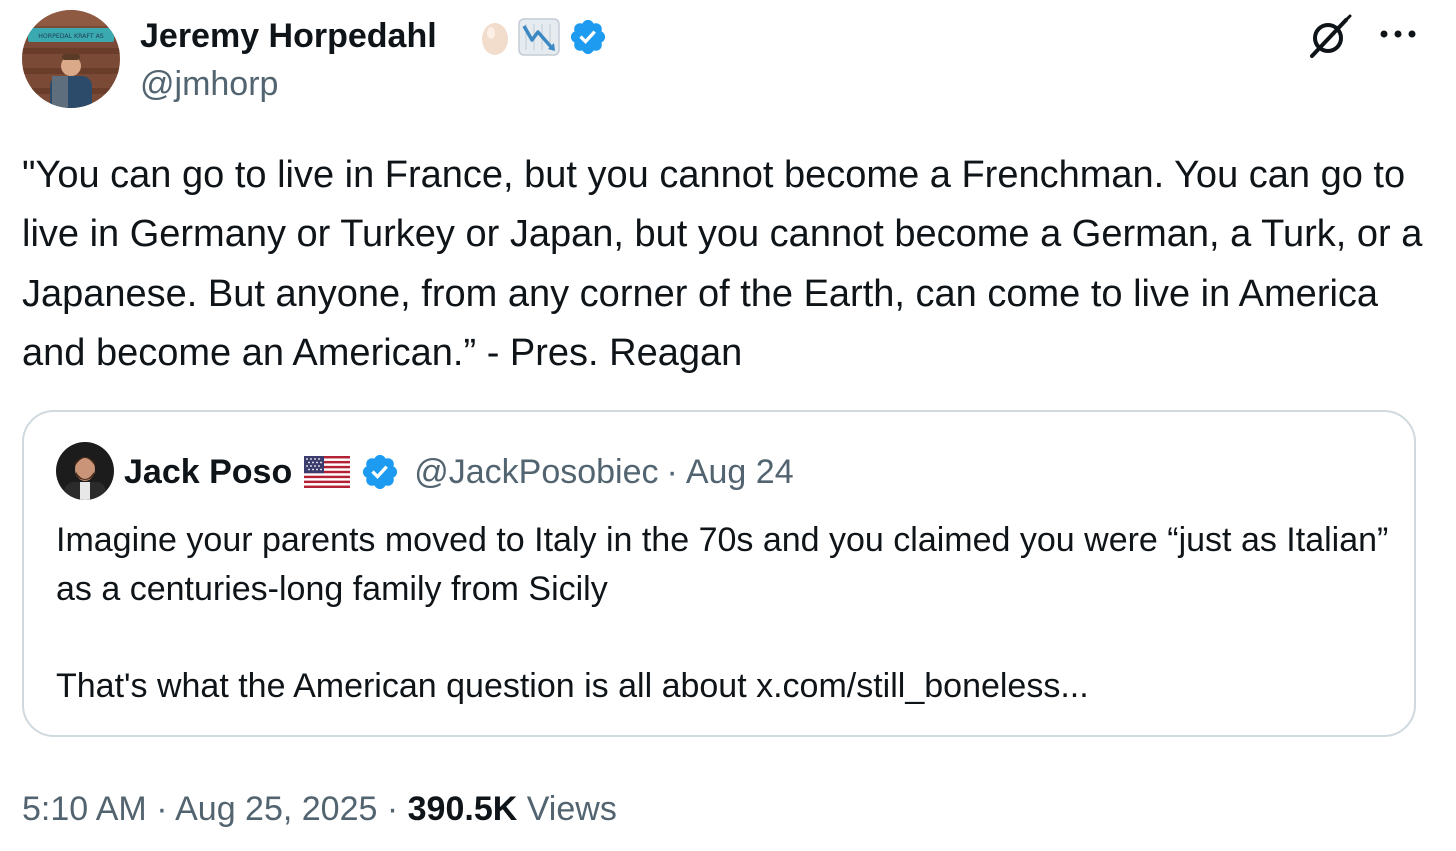 This screenshot has height=851, width=1456. Describe the element at coordinates (740, 472) in the screenshot. I see `quoted-date: Aug 24` at that location.